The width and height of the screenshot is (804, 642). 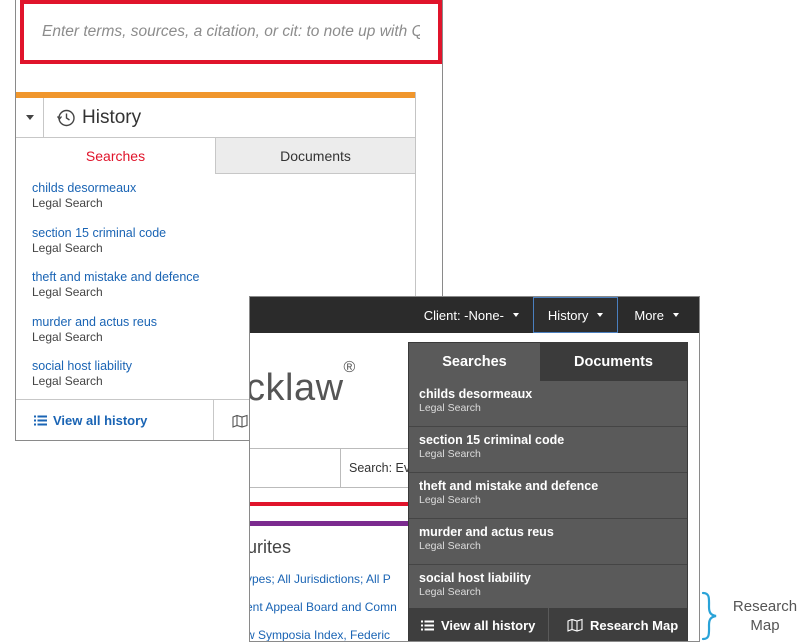 I want to click on history-menu: History, so click(x=575, y=315).